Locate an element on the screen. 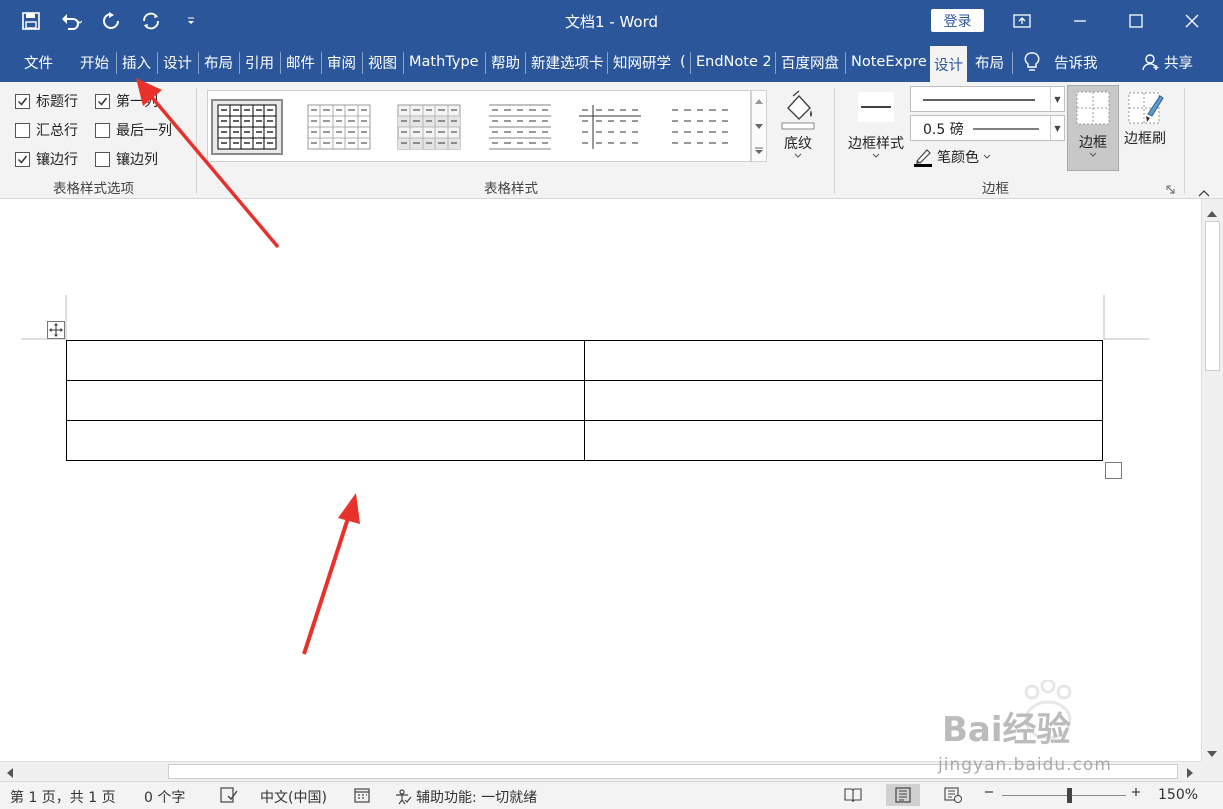  tab-design: 设计 is located at coordinates (177, 62).